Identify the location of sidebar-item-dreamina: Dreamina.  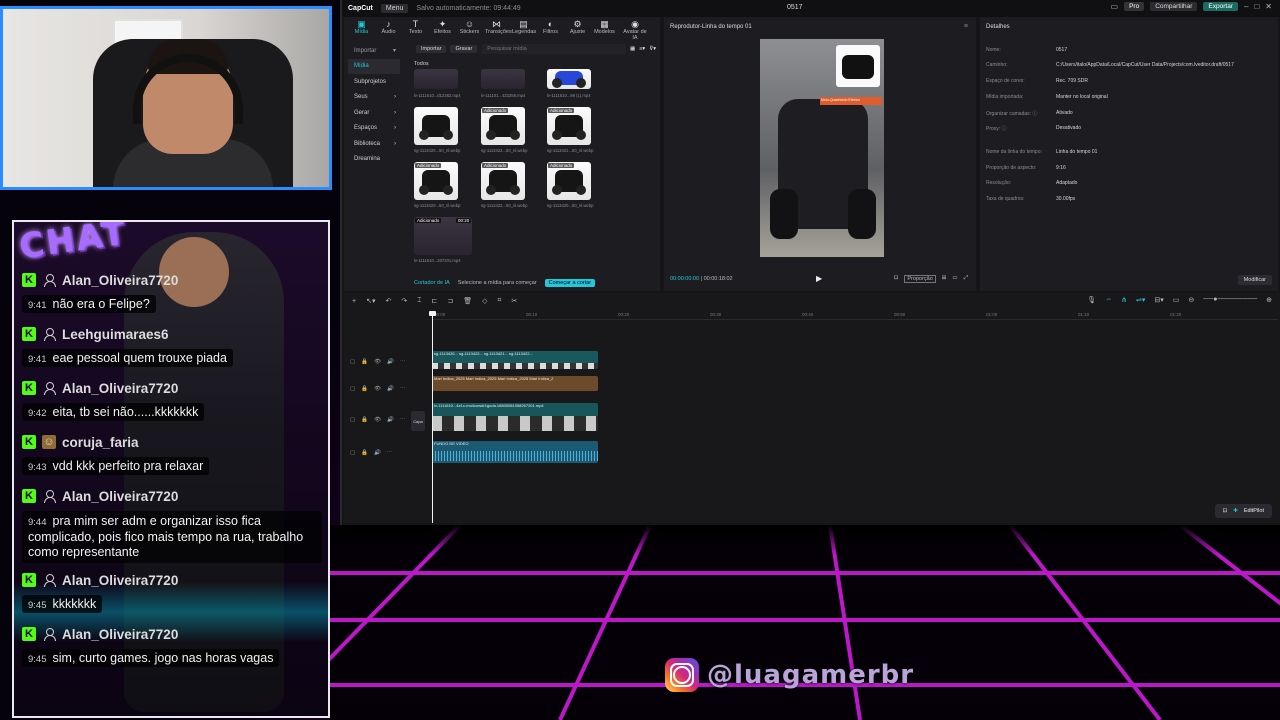
(374, 160).